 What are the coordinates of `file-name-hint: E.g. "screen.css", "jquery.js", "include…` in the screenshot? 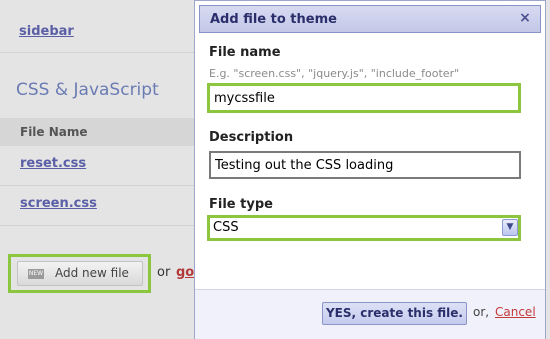 It's located at (334, 73).